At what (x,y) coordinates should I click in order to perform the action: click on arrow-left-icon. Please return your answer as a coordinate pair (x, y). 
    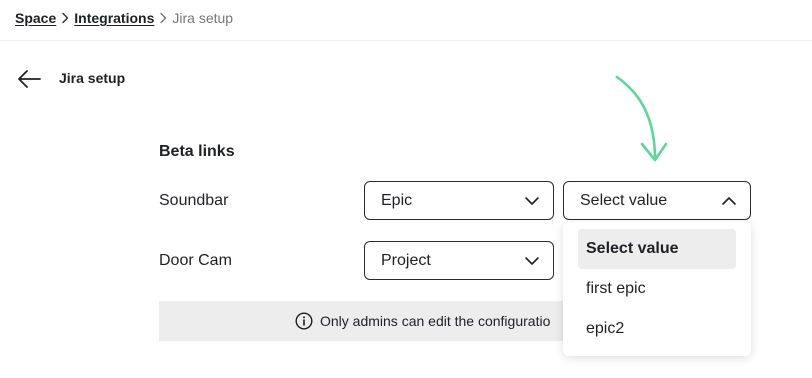
    Looking at the image, I should click on (29, 79).